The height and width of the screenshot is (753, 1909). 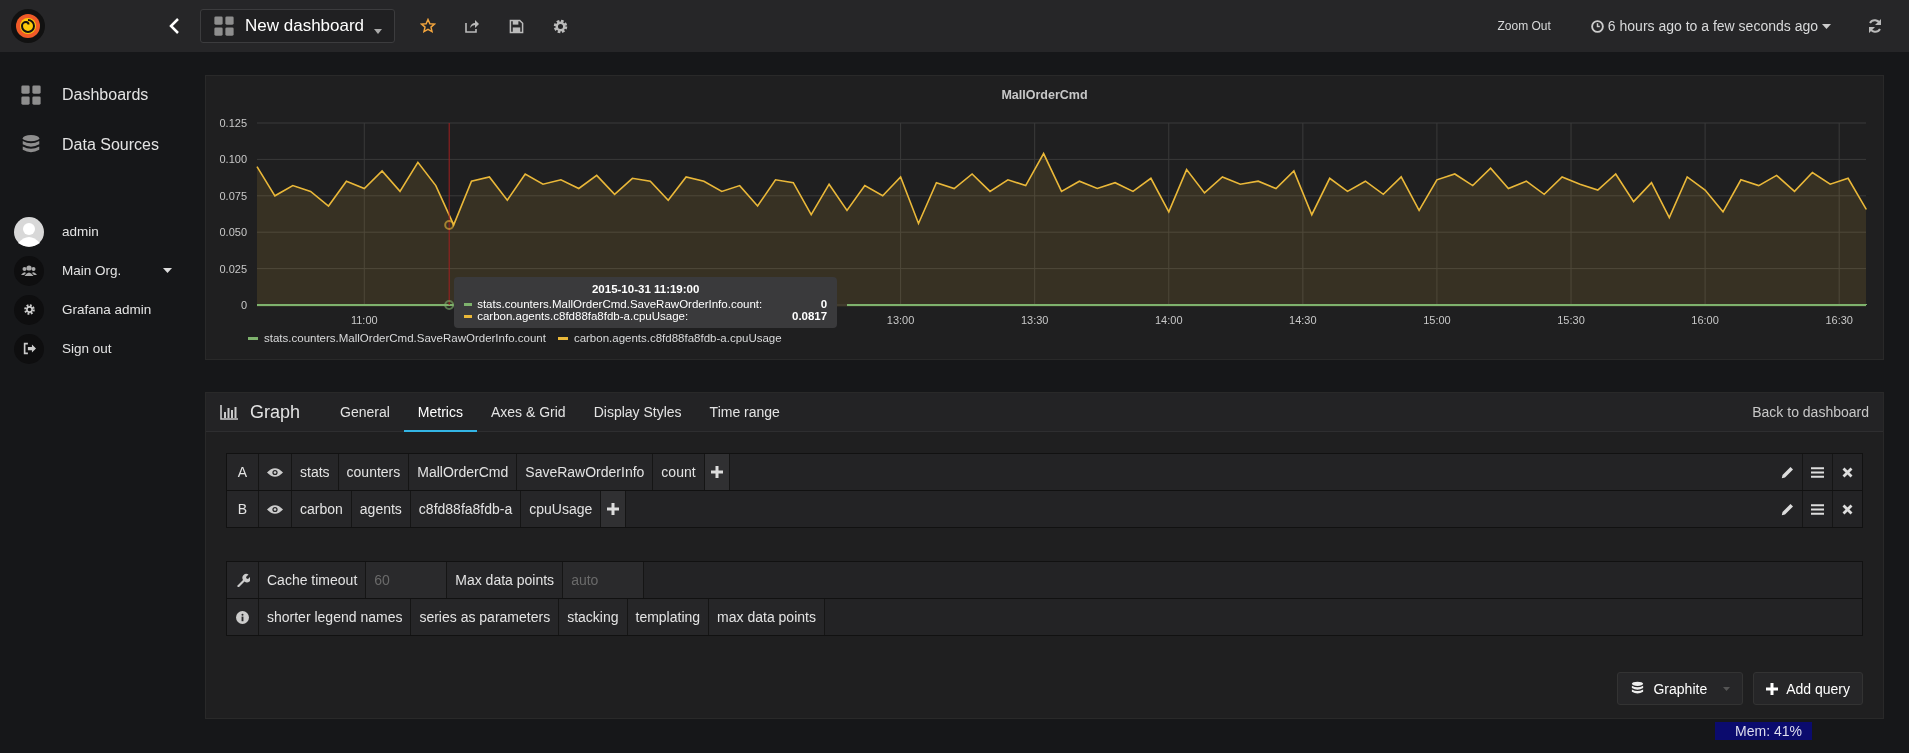 What do you see at coordinates (1524, 26) in the screenshot?
I see `zoom-out-button: Zoom Out` at bounding box center [1524, 26].